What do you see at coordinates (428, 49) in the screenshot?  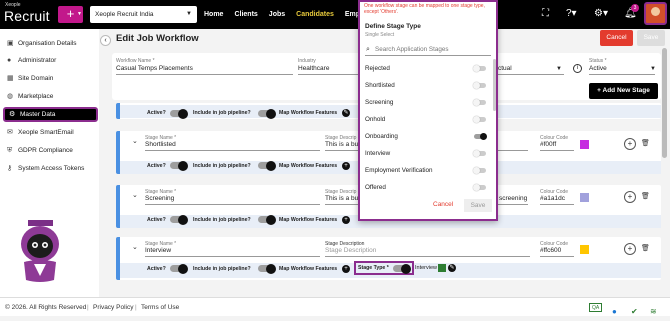 I see `search-input: ⌕ Search Application Stages` at bounding box center [428, 49].